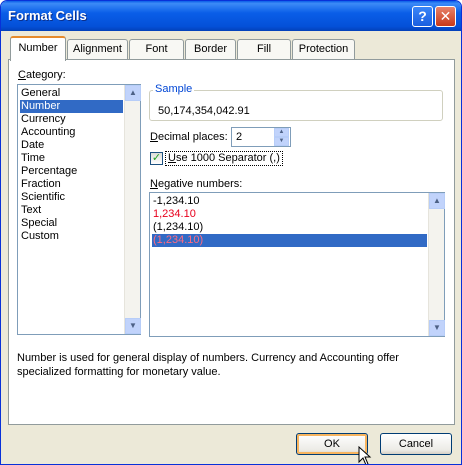  Describe the element at coordinates (175, 201) in the screenshot. I see `negative-item-1: -1,234.10` at that location.